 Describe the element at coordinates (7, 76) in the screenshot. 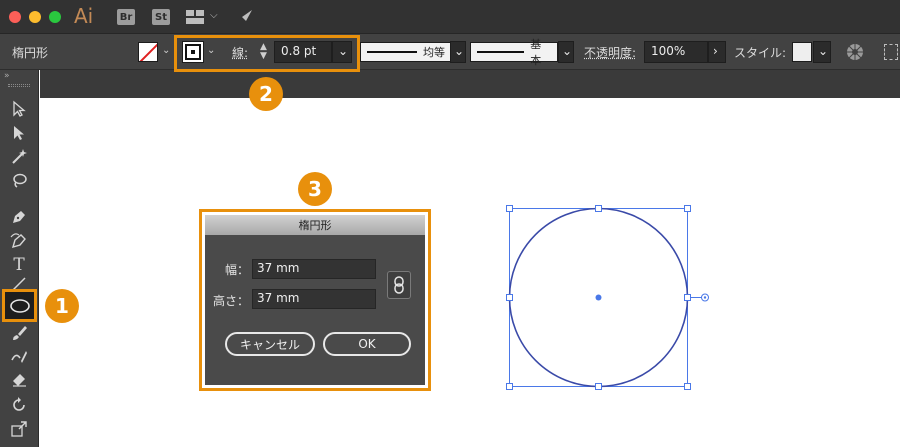

I see `collapse-panel-icon: »` at that location.